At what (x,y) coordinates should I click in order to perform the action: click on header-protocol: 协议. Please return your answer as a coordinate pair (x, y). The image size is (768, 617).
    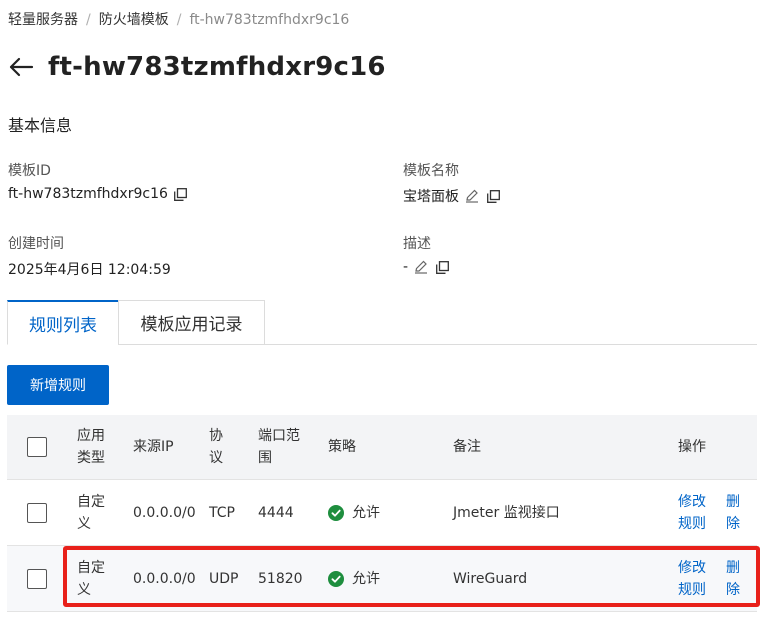
    Looking at the image, I should click on (216, 447).